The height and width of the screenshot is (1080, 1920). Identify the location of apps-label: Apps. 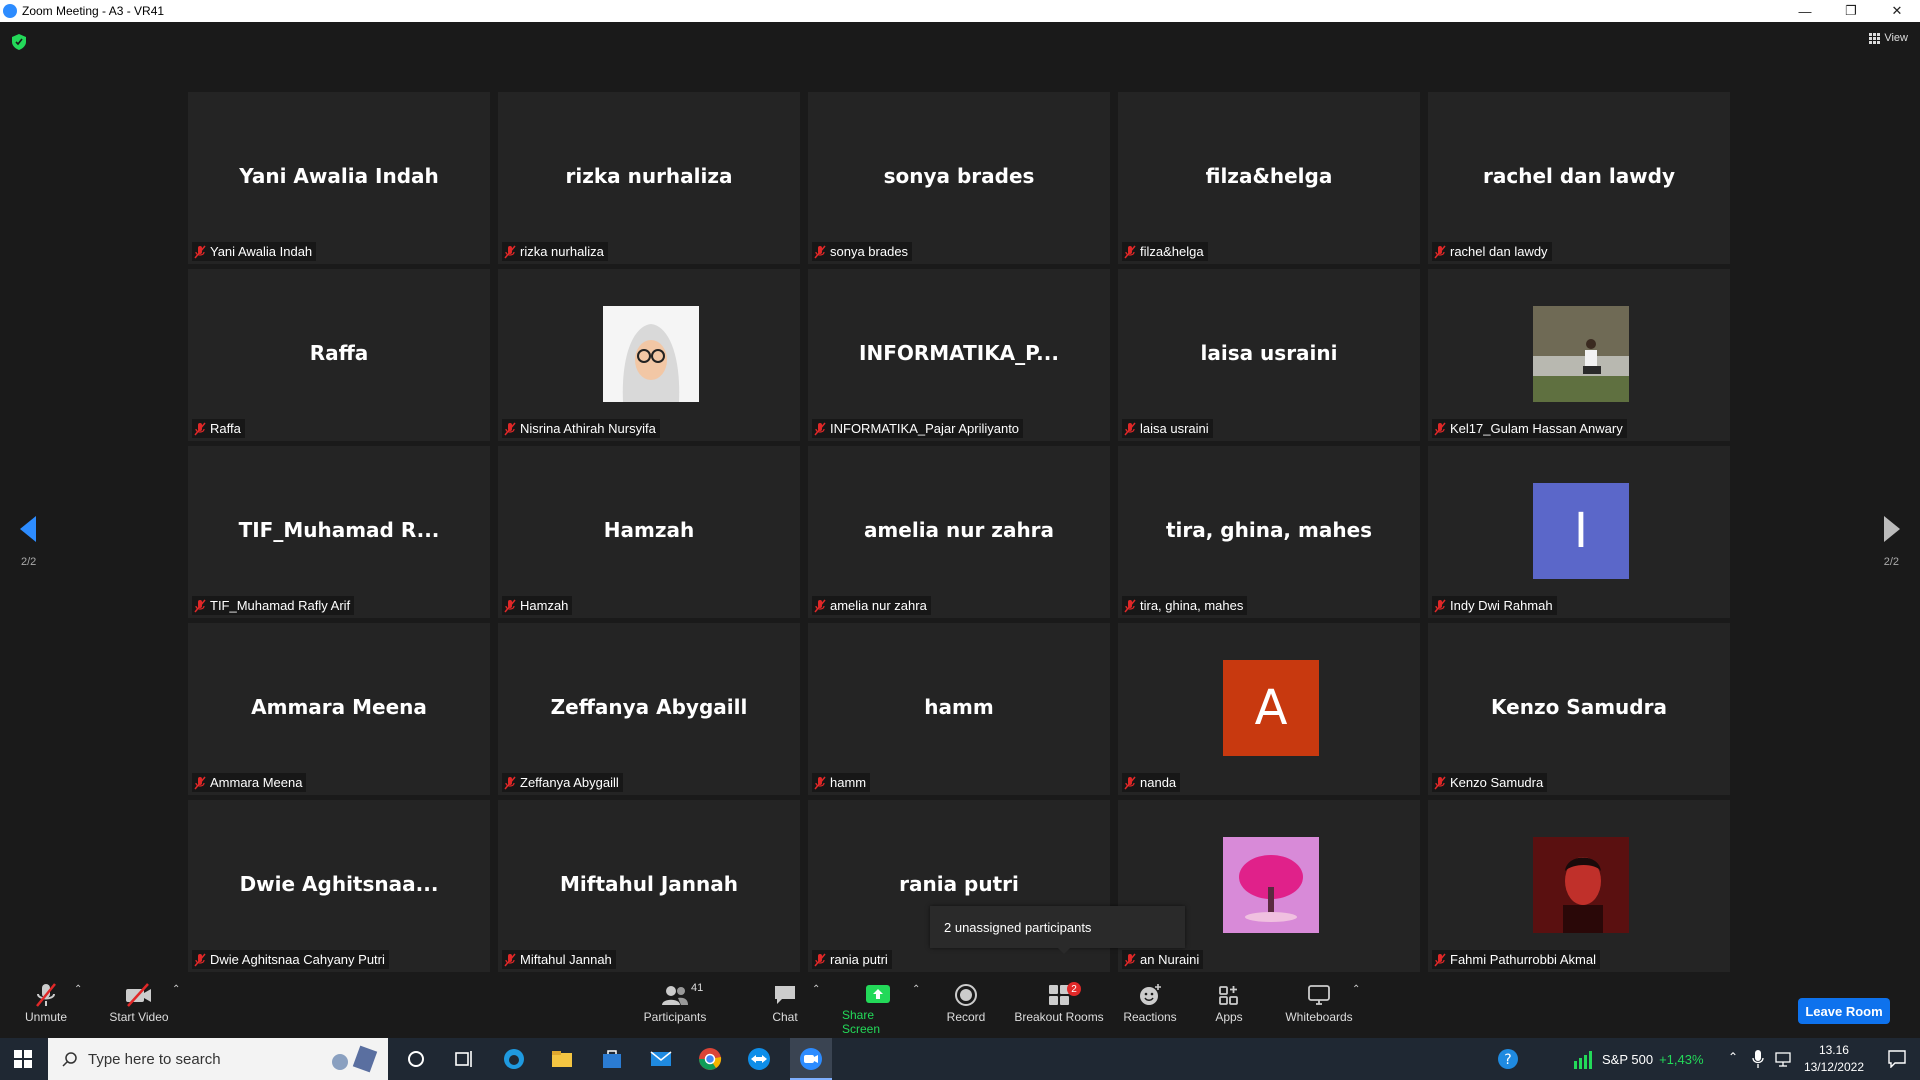
(1229, 1017).